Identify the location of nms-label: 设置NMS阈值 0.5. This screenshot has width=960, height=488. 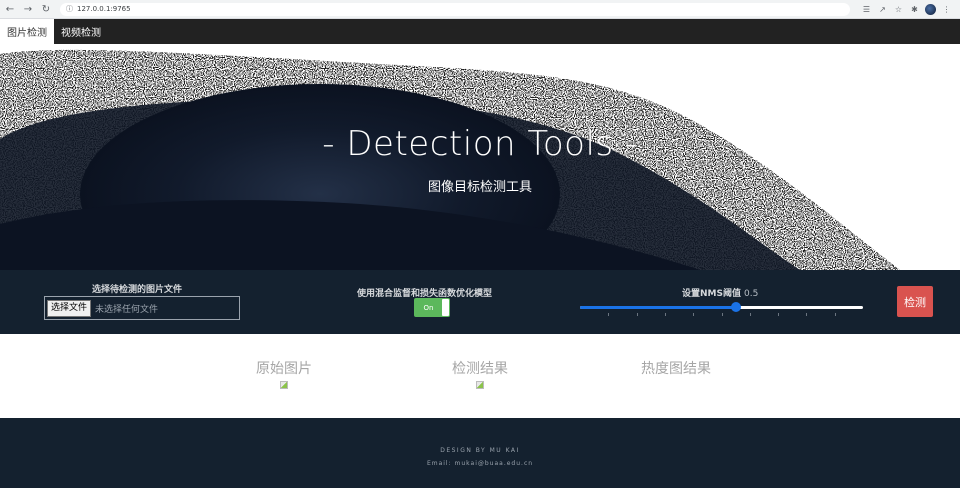
(720, 292).